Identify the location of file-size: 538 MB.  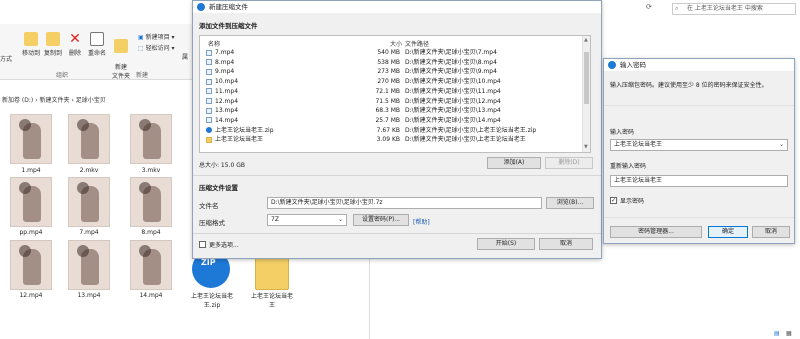
(388, 62).